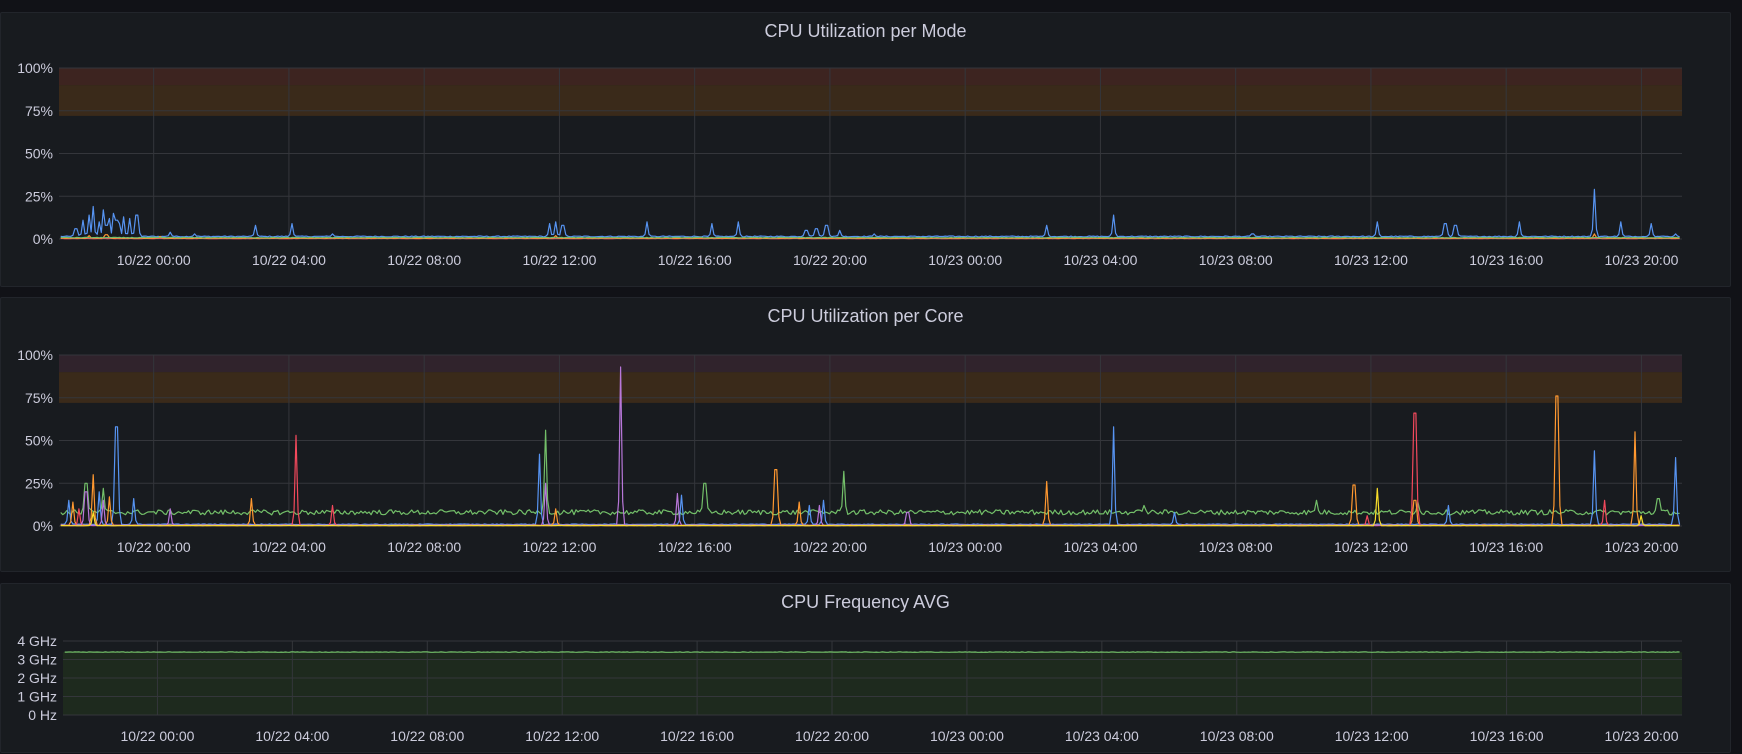 The image size is (1742, 754). I want to click on y-tick-label: 0 Hz, so click(42, 715).